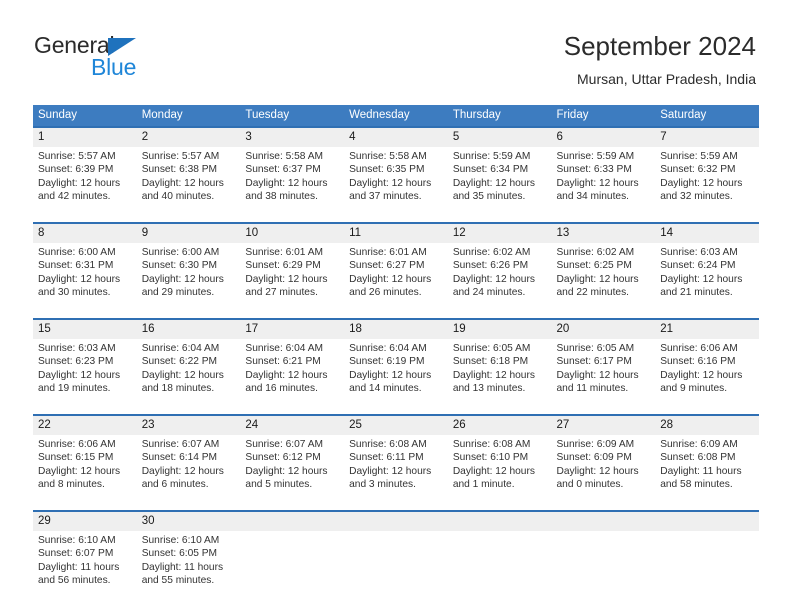  I want to click on sunset-text: Sunset: 6:26 PM, so click(490, 266).